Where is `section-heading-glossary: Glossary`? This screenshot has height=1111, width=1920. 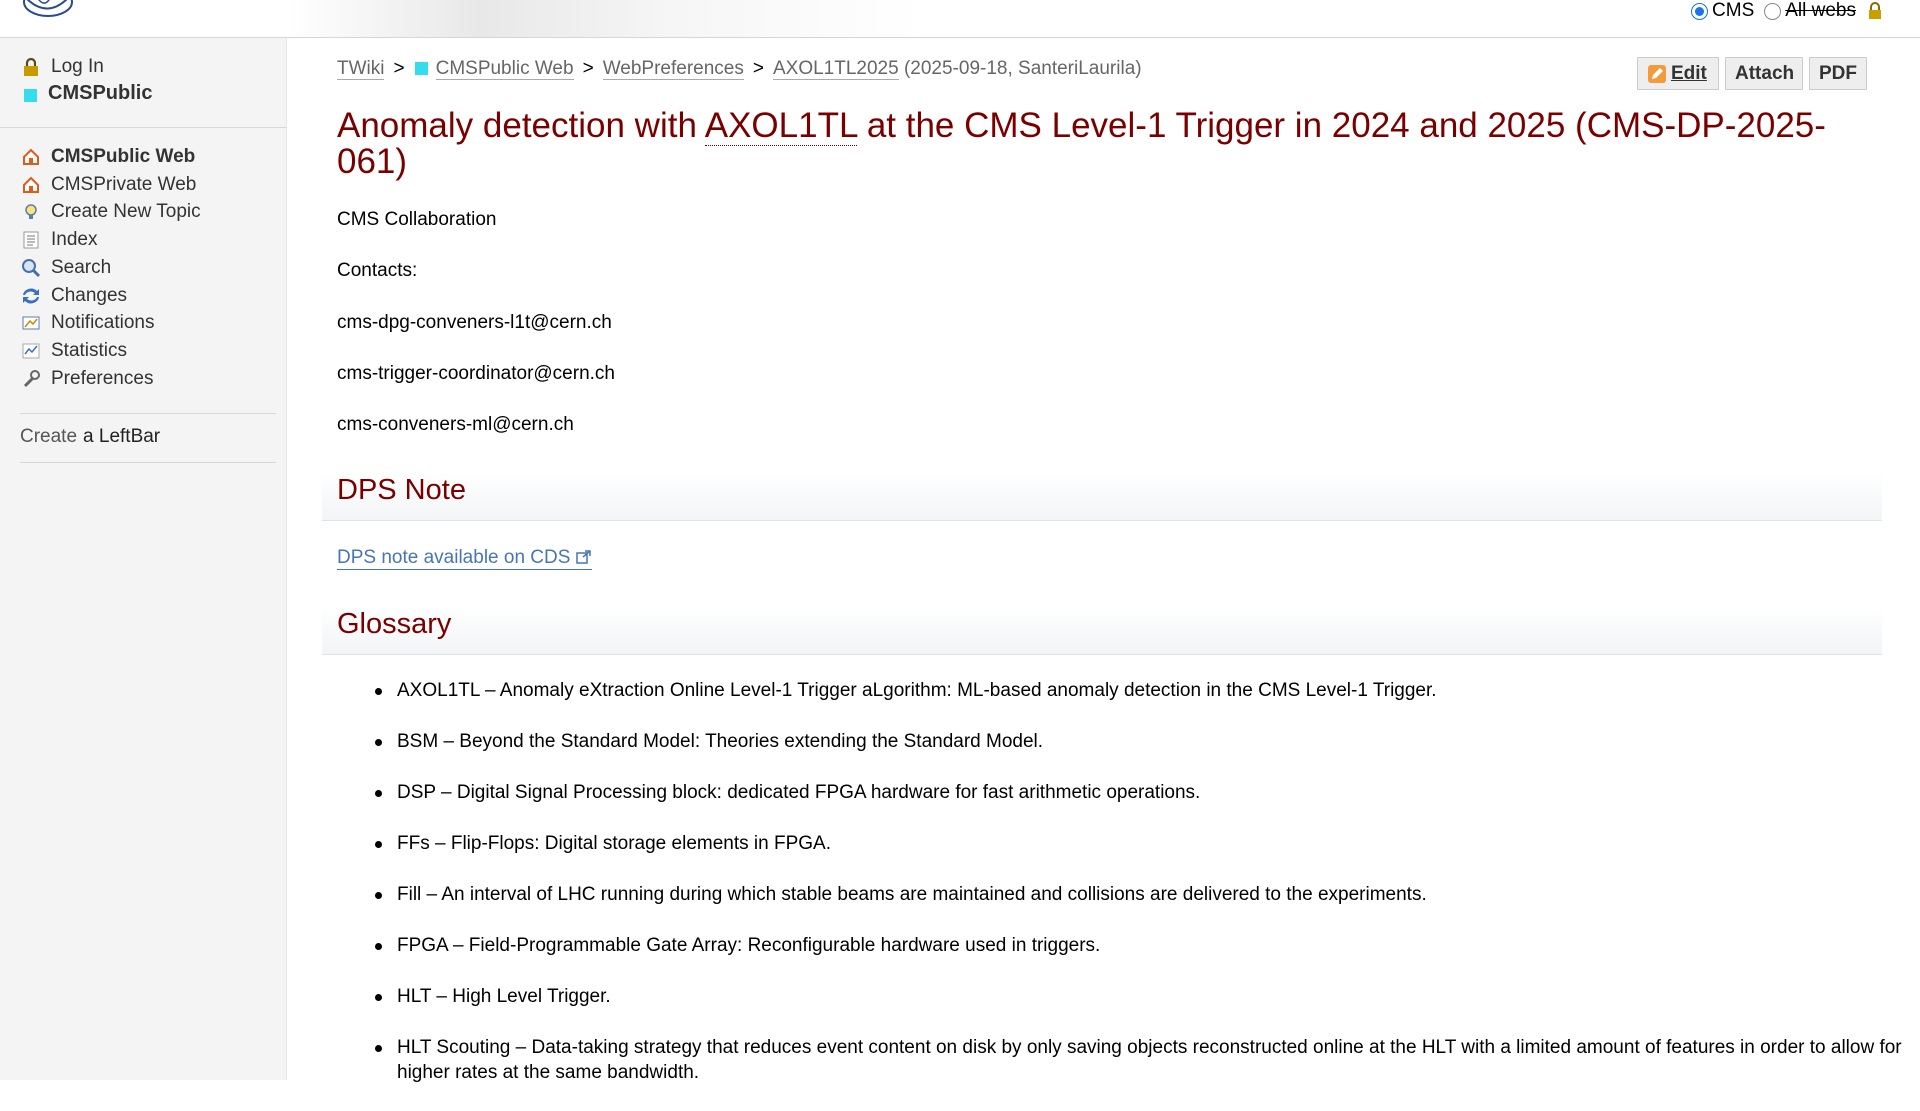 section-heading-glossary: Glossary is located at coordinates (1102, 630).